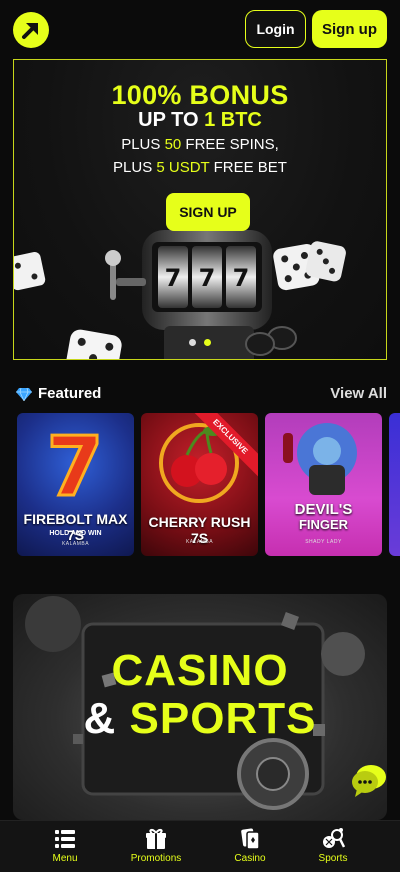 Image resolution: width=400 pixels, height=872 pixels. I want to click on game-card: 7 FIREBOLT MAX 7S HOLD AND WIN KALAMBA, so click(75, 484).